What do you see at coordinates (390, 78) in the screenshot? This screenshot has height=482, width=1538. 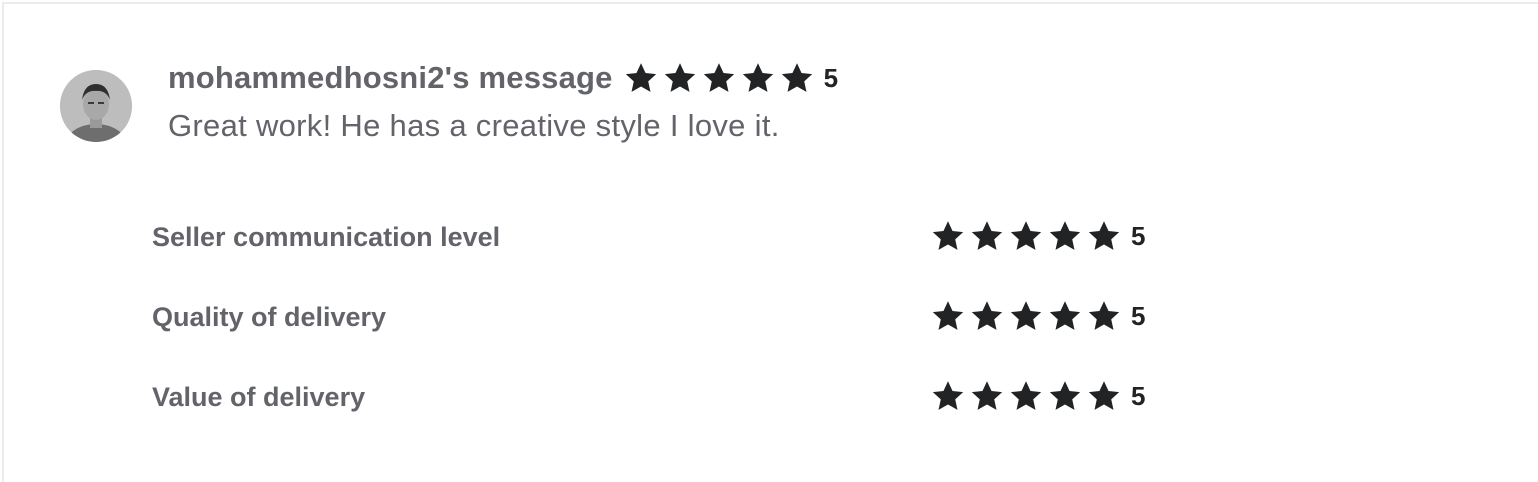 I see `review-username: mohammedhosni2's message` at bounding box center [390, 78].